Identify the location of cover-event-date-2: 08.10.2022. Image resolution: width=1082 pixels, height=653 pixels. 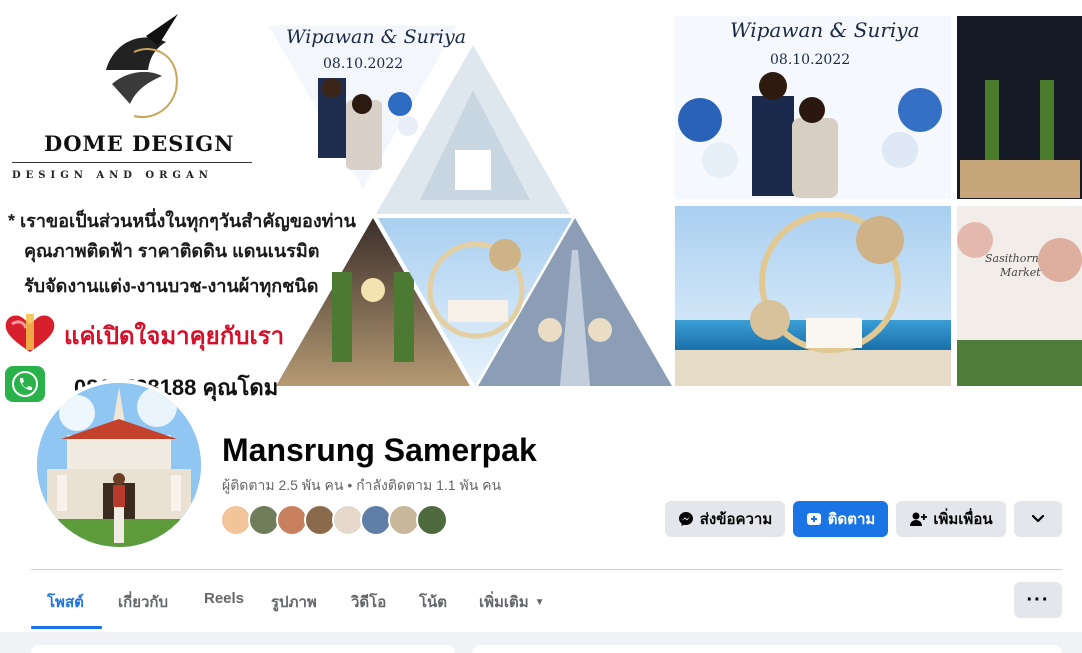
(810, 60).